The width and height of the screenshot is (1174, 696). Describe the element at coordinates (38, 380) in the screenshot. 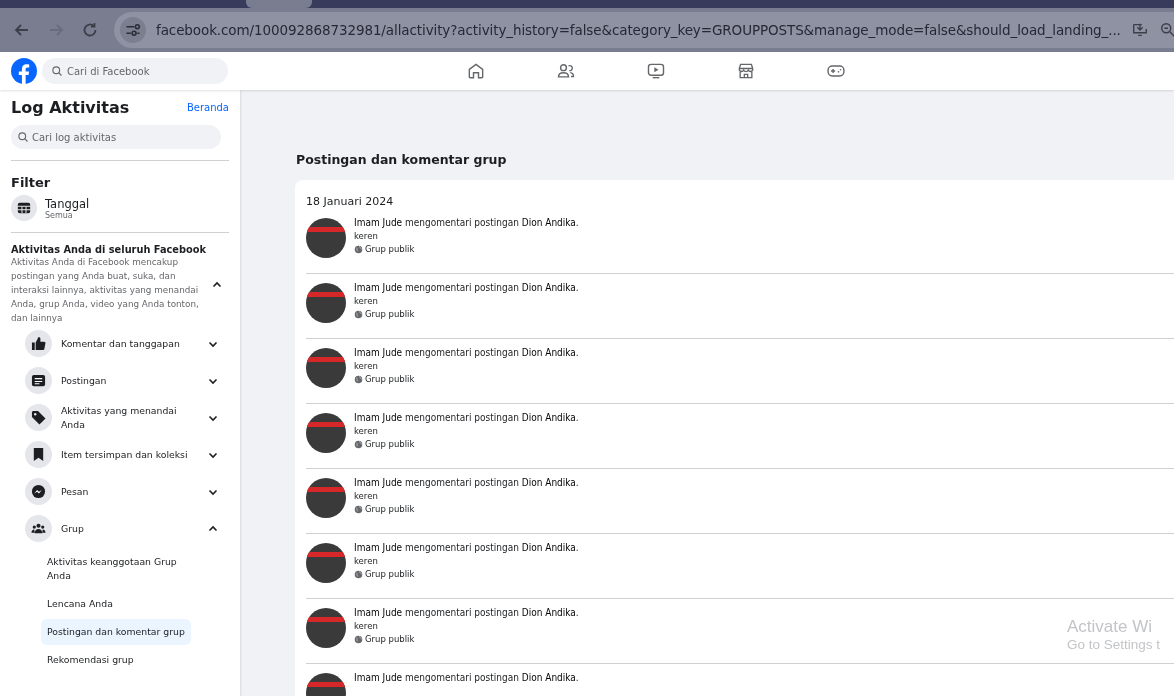

I see `post-icon` at that location.